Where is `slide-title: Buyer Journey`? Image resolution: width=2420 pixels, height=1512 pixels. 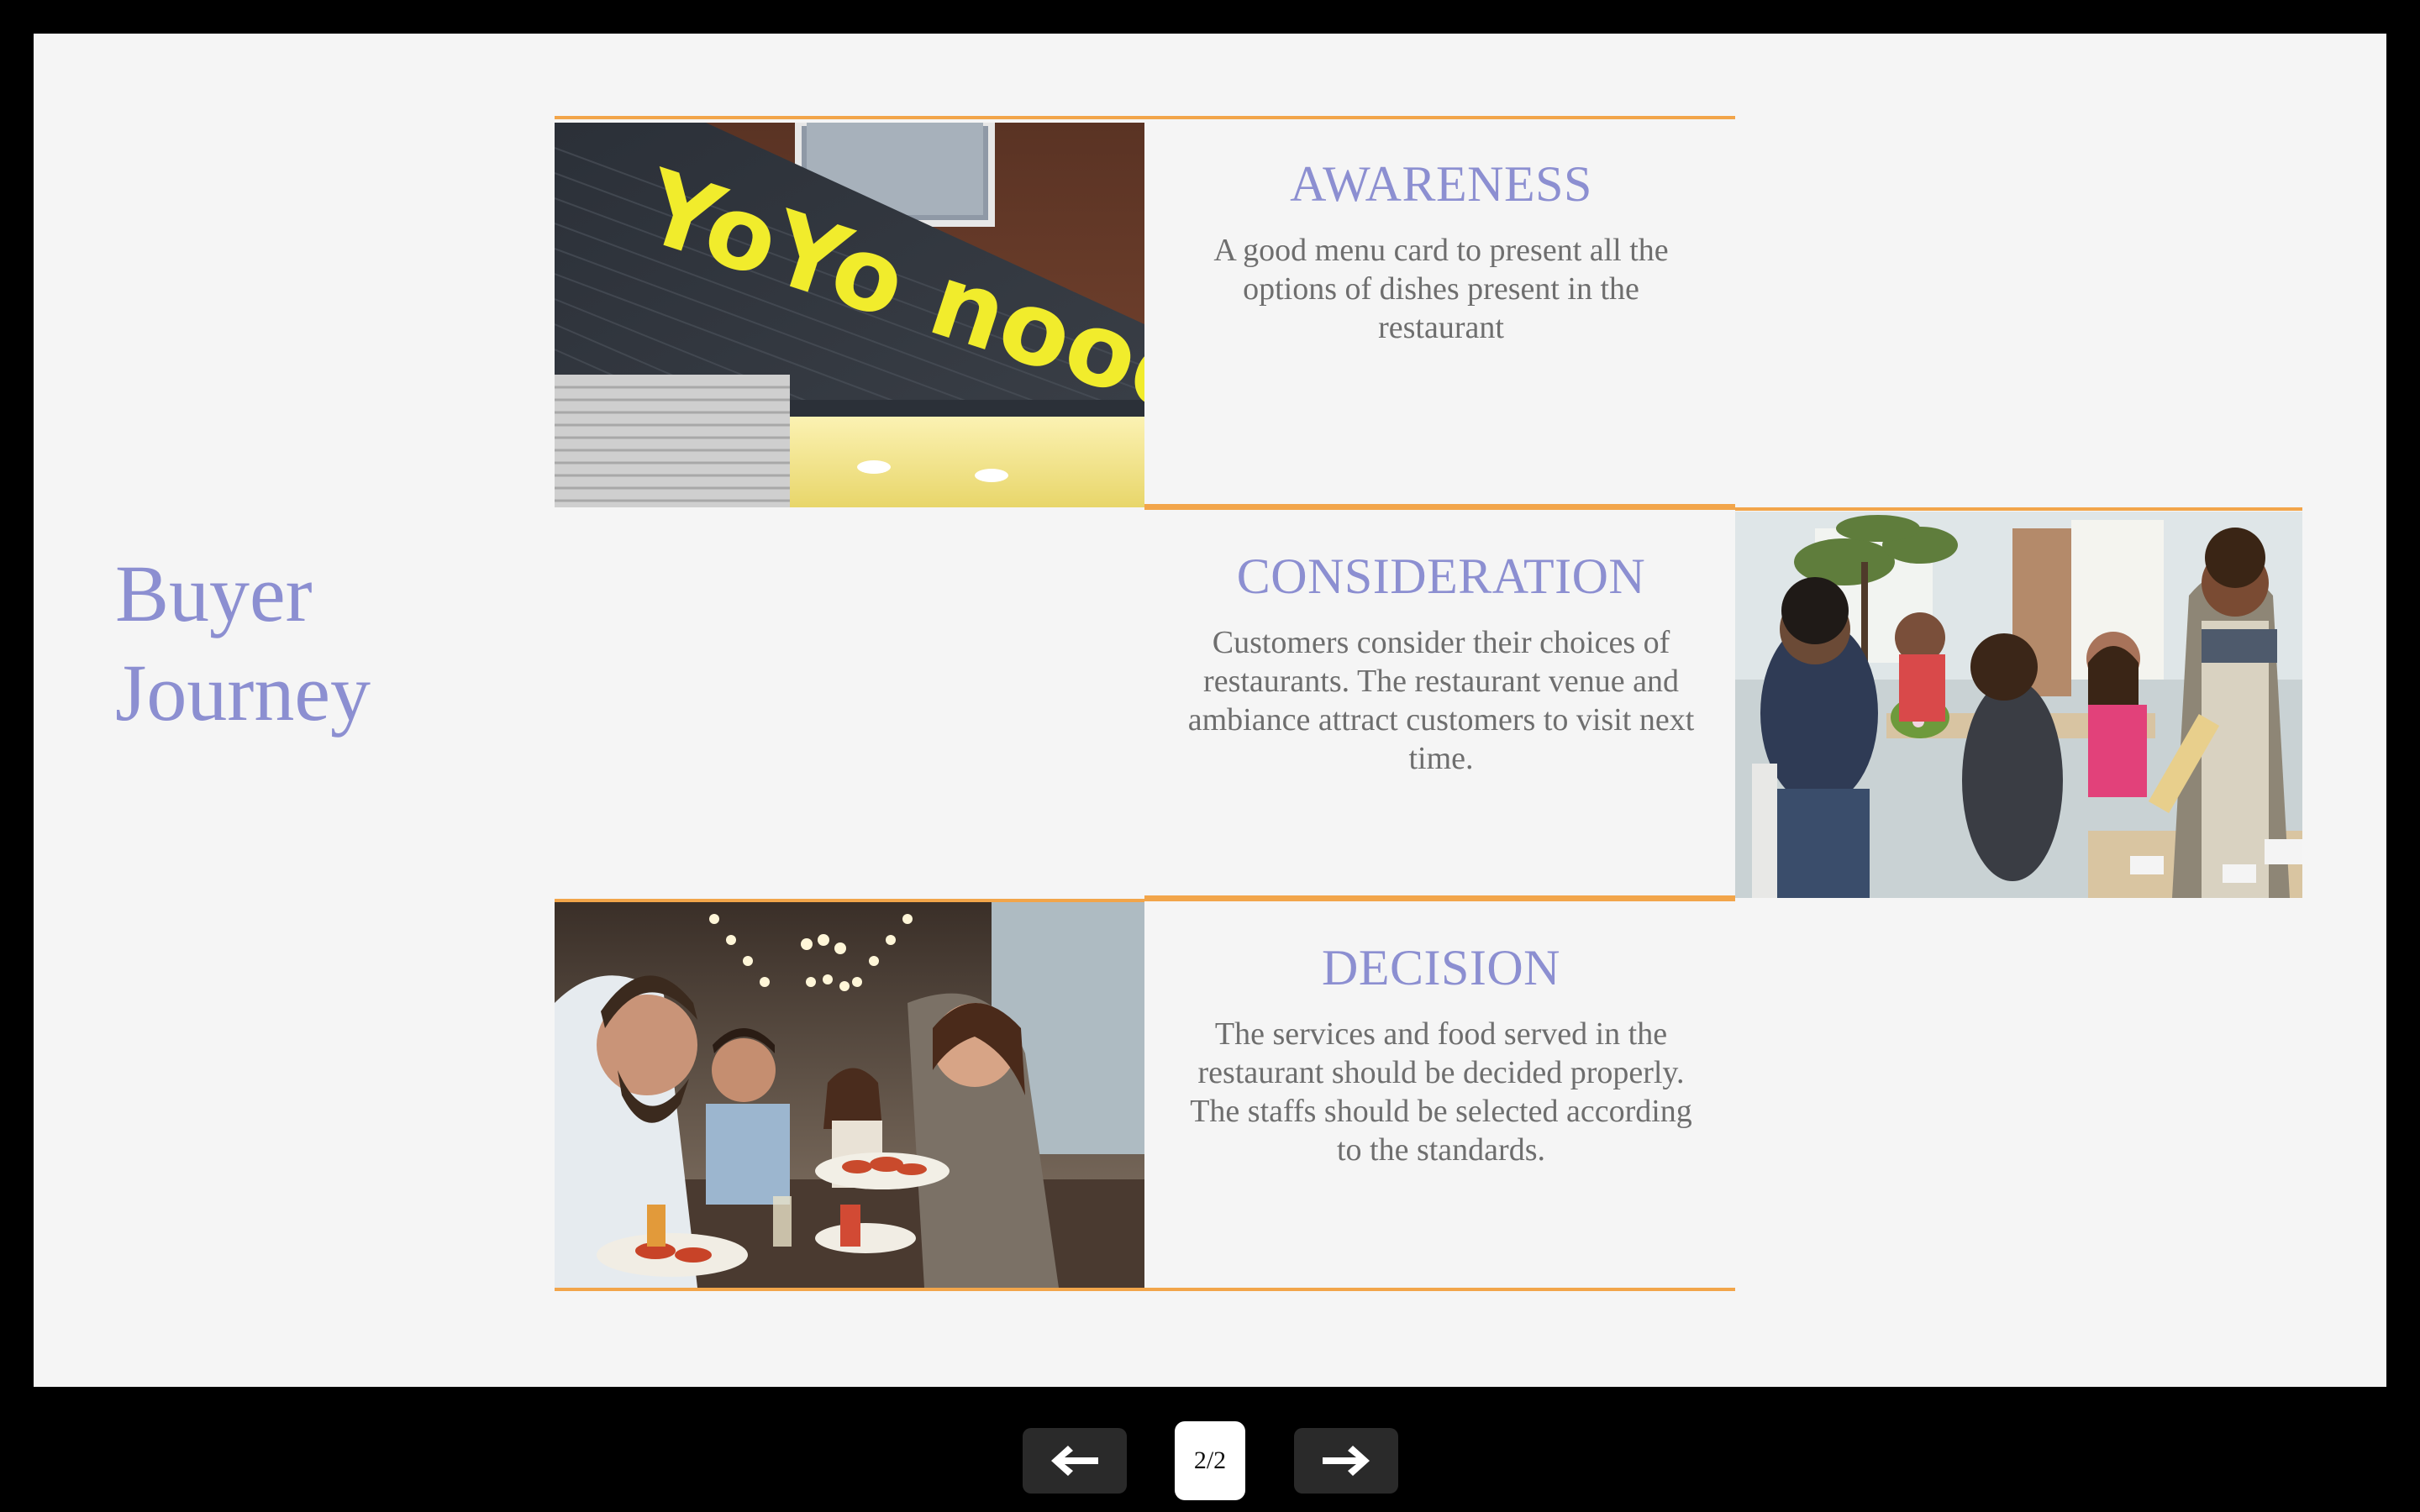
slide-title: Buyer Journey is located at coordinates (243, 643).